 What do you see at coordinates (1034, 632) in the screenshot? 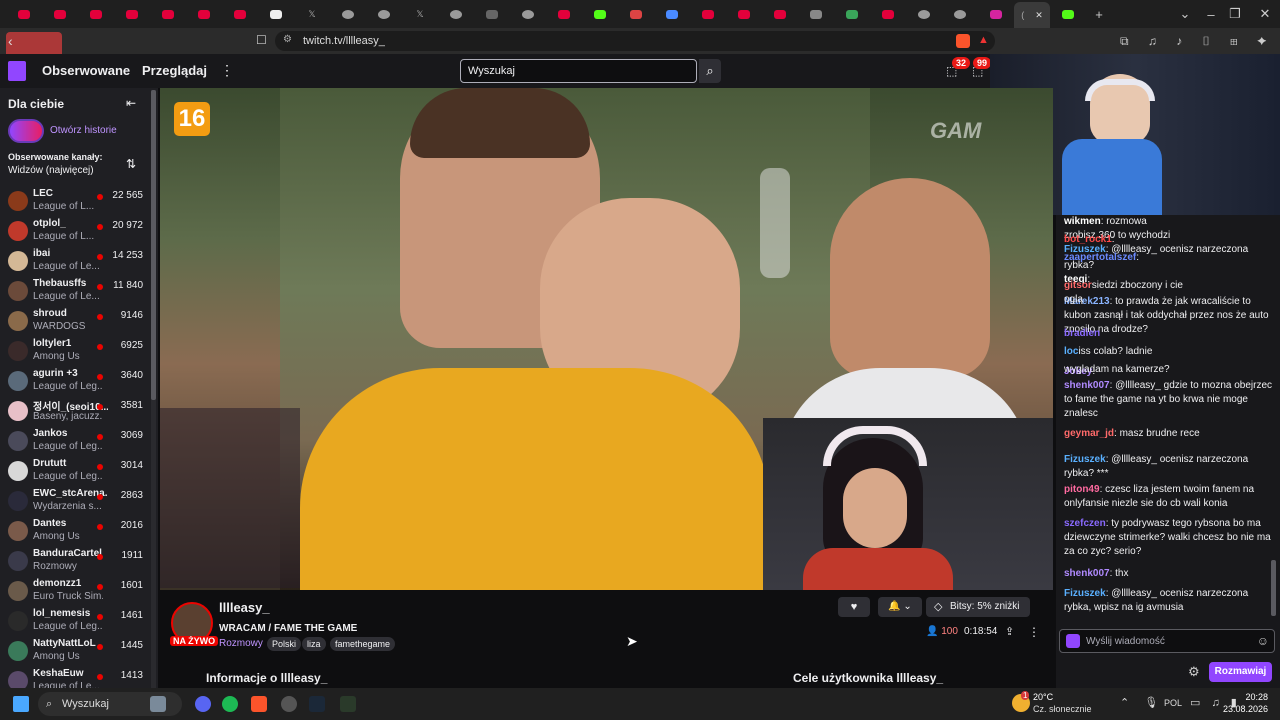
I see `more-options-icon: ⋮` at bounding box center [1034, 632].